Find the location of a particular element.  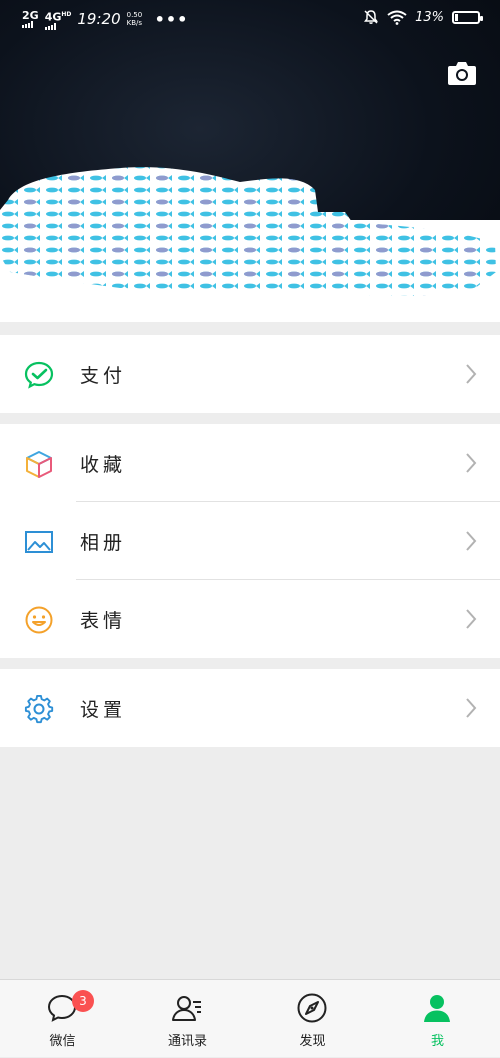

wechat-pay-icon is located at coordinates (39, 375).